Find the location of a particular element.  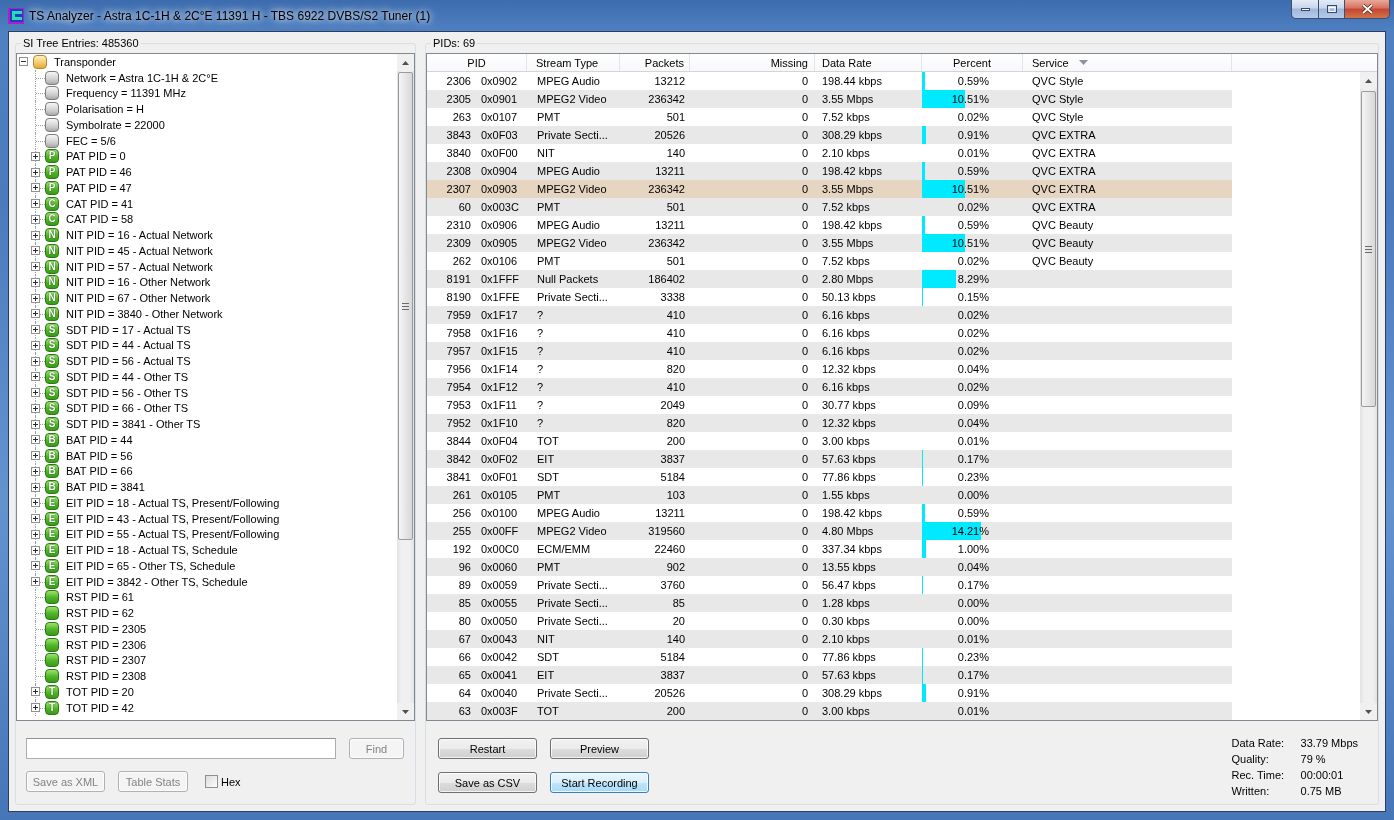

checkbox-label: Hex is located at coordinates (231, 781).